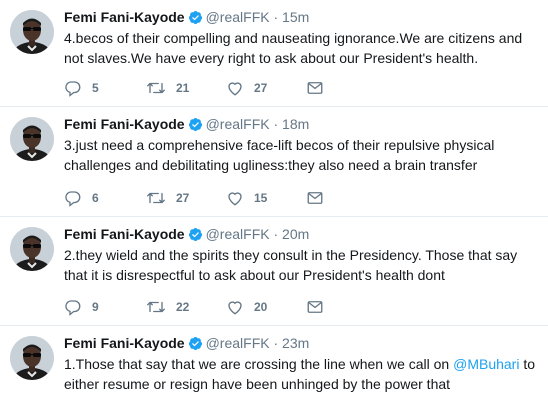  What do you see at coordinates (295, 17) in the screenshot?
I see `timestamp: 15m` at bounding box center [295, 17].